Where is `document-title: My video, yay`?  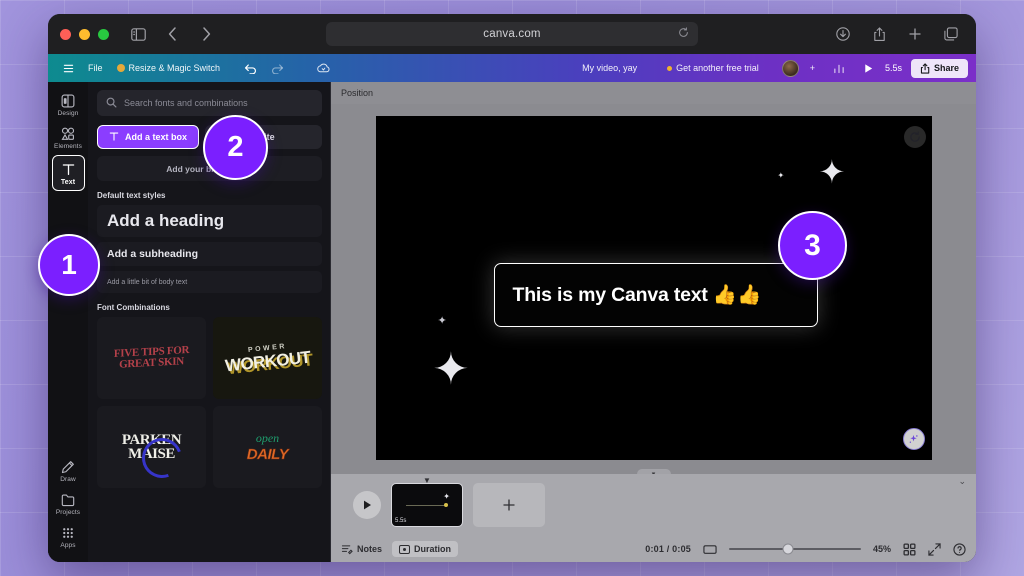 document-title: My video, yay is located at coordinates (609, 68).